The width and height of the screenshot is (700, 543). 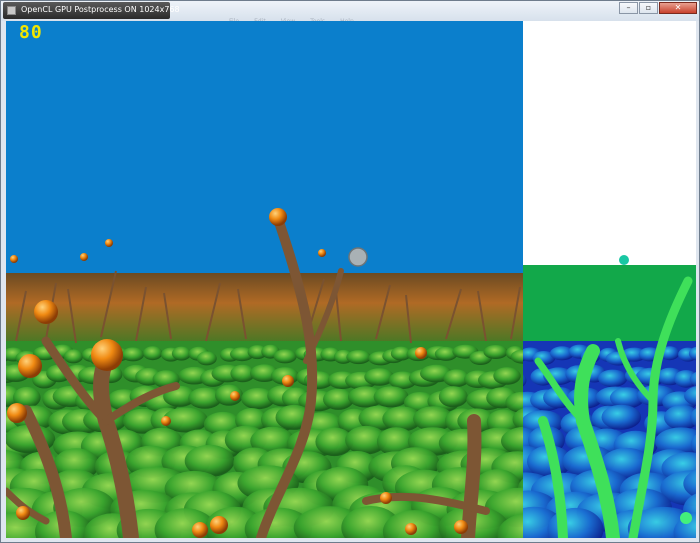 What do you see at coordinates (31, 32) in the screenshot?
I see `fps-counter: 80` at bounding box center [31, 32].